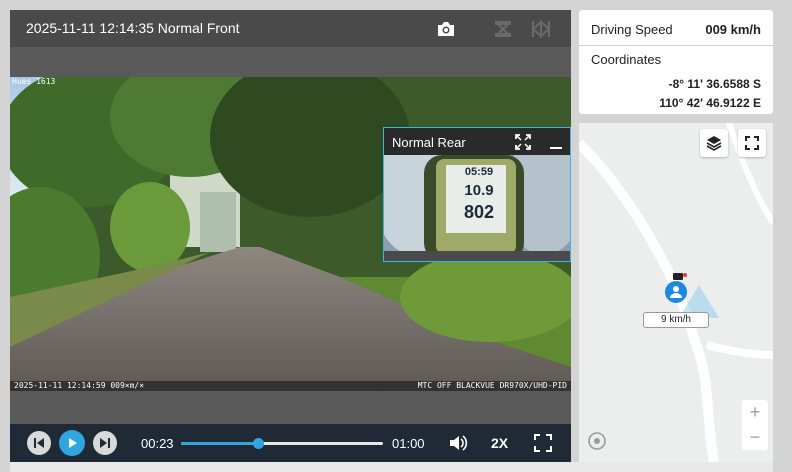 Image resolution: width=792 pixels, height=472 pixels. Describe the element at coordinates (39, 443) in the screenshot. I see `prev-icon` at that location.